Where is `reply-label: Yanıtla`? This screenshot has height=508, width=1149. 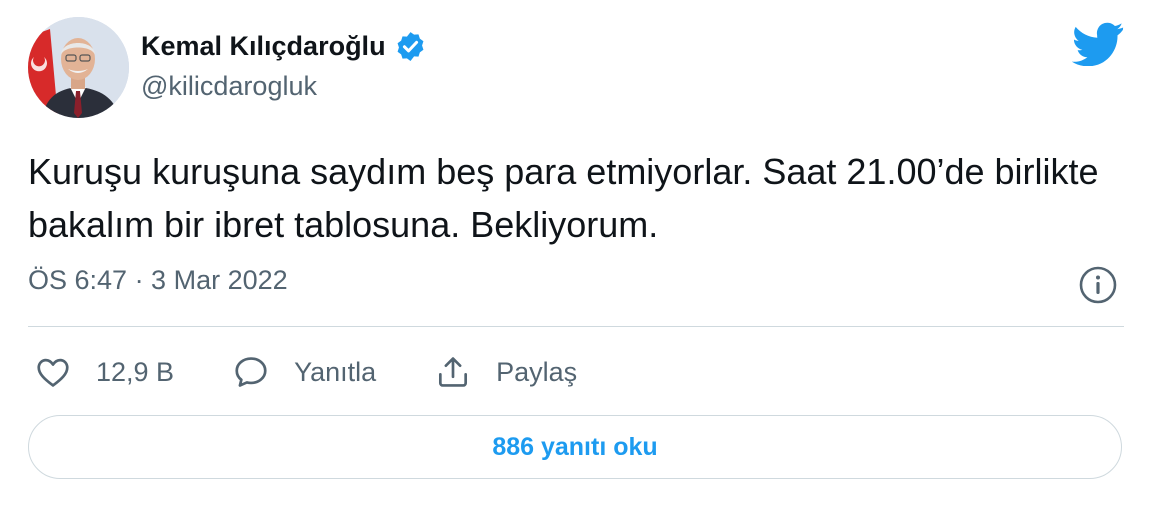
reply-label: Yanıtla is located at coordinates (335, 371).